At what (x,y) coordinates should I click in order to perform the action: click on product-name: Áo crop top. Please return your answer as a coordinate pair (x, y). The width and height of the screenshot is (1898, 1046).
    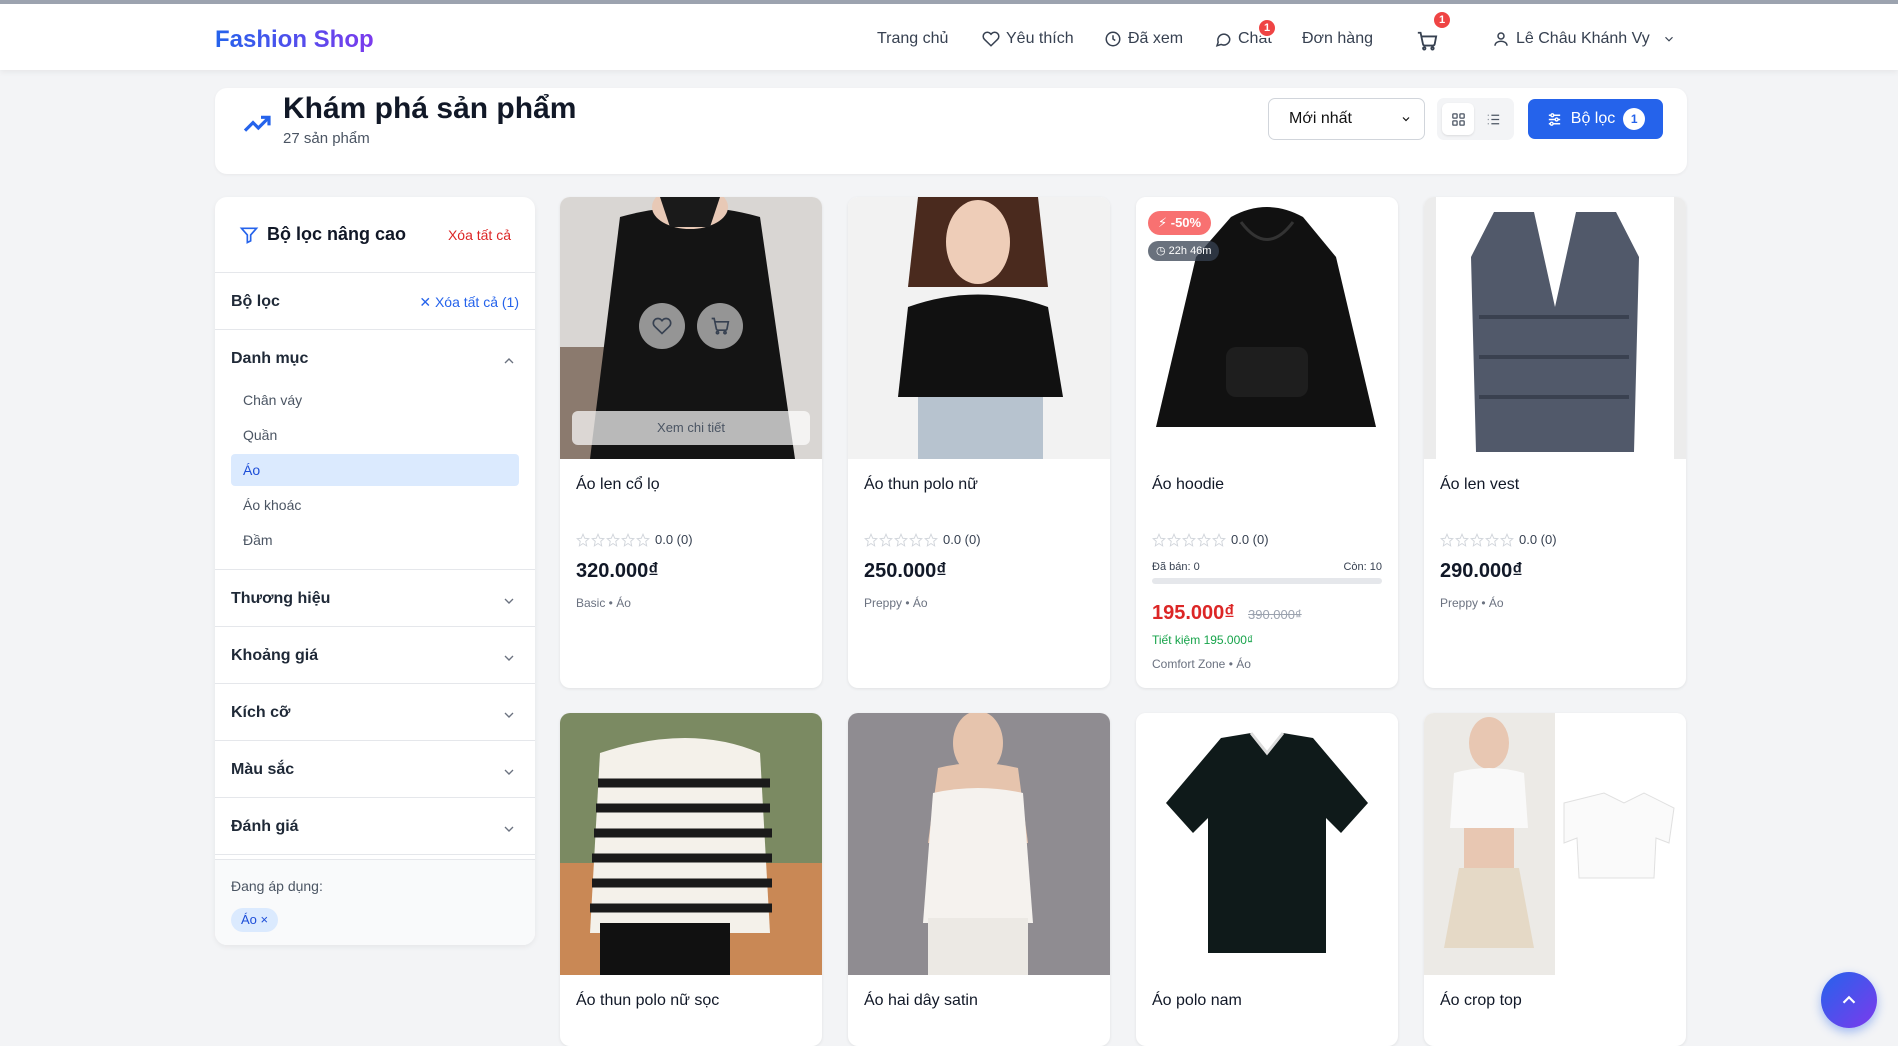
    Looking at the image, I should click on (1481, 1001).